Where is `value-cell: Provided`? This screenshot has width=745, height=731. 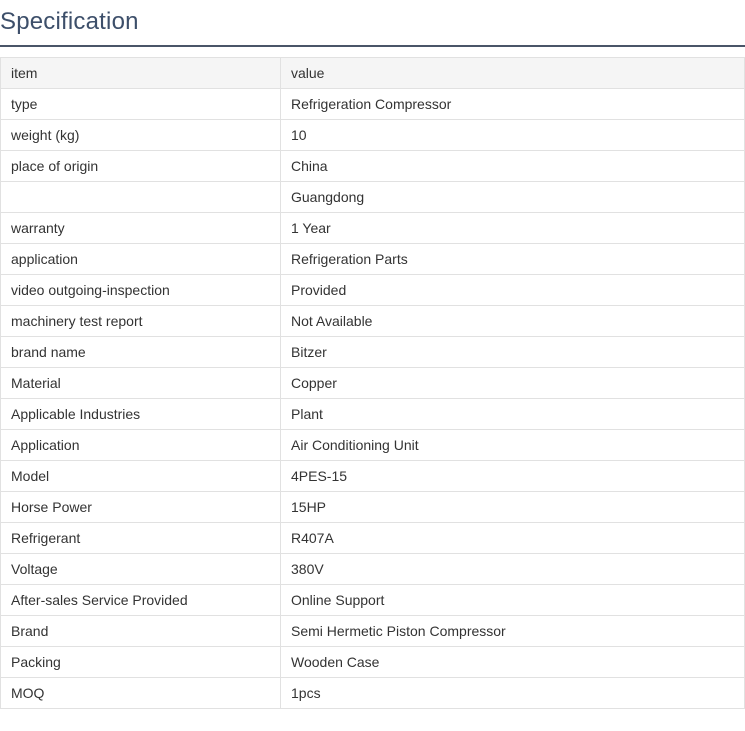 value-cell: Provided is located at coordinates (512, 290).